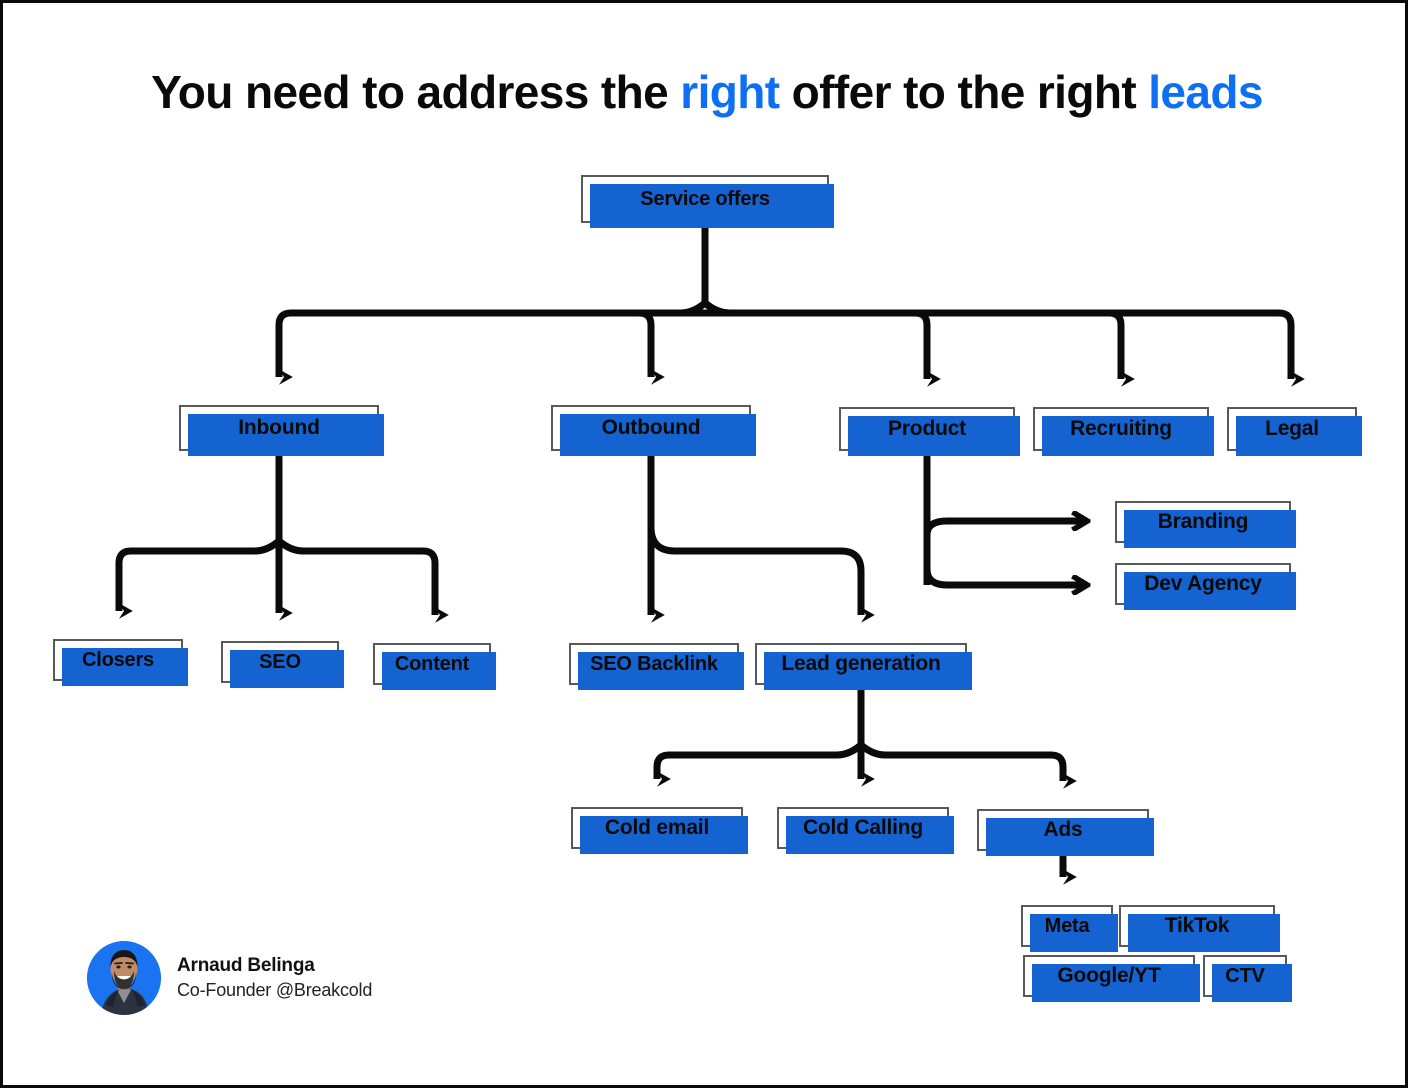 This screenshot has width=1408, height=1088. I want to click on node-seo: SEO, so click(282, 664).